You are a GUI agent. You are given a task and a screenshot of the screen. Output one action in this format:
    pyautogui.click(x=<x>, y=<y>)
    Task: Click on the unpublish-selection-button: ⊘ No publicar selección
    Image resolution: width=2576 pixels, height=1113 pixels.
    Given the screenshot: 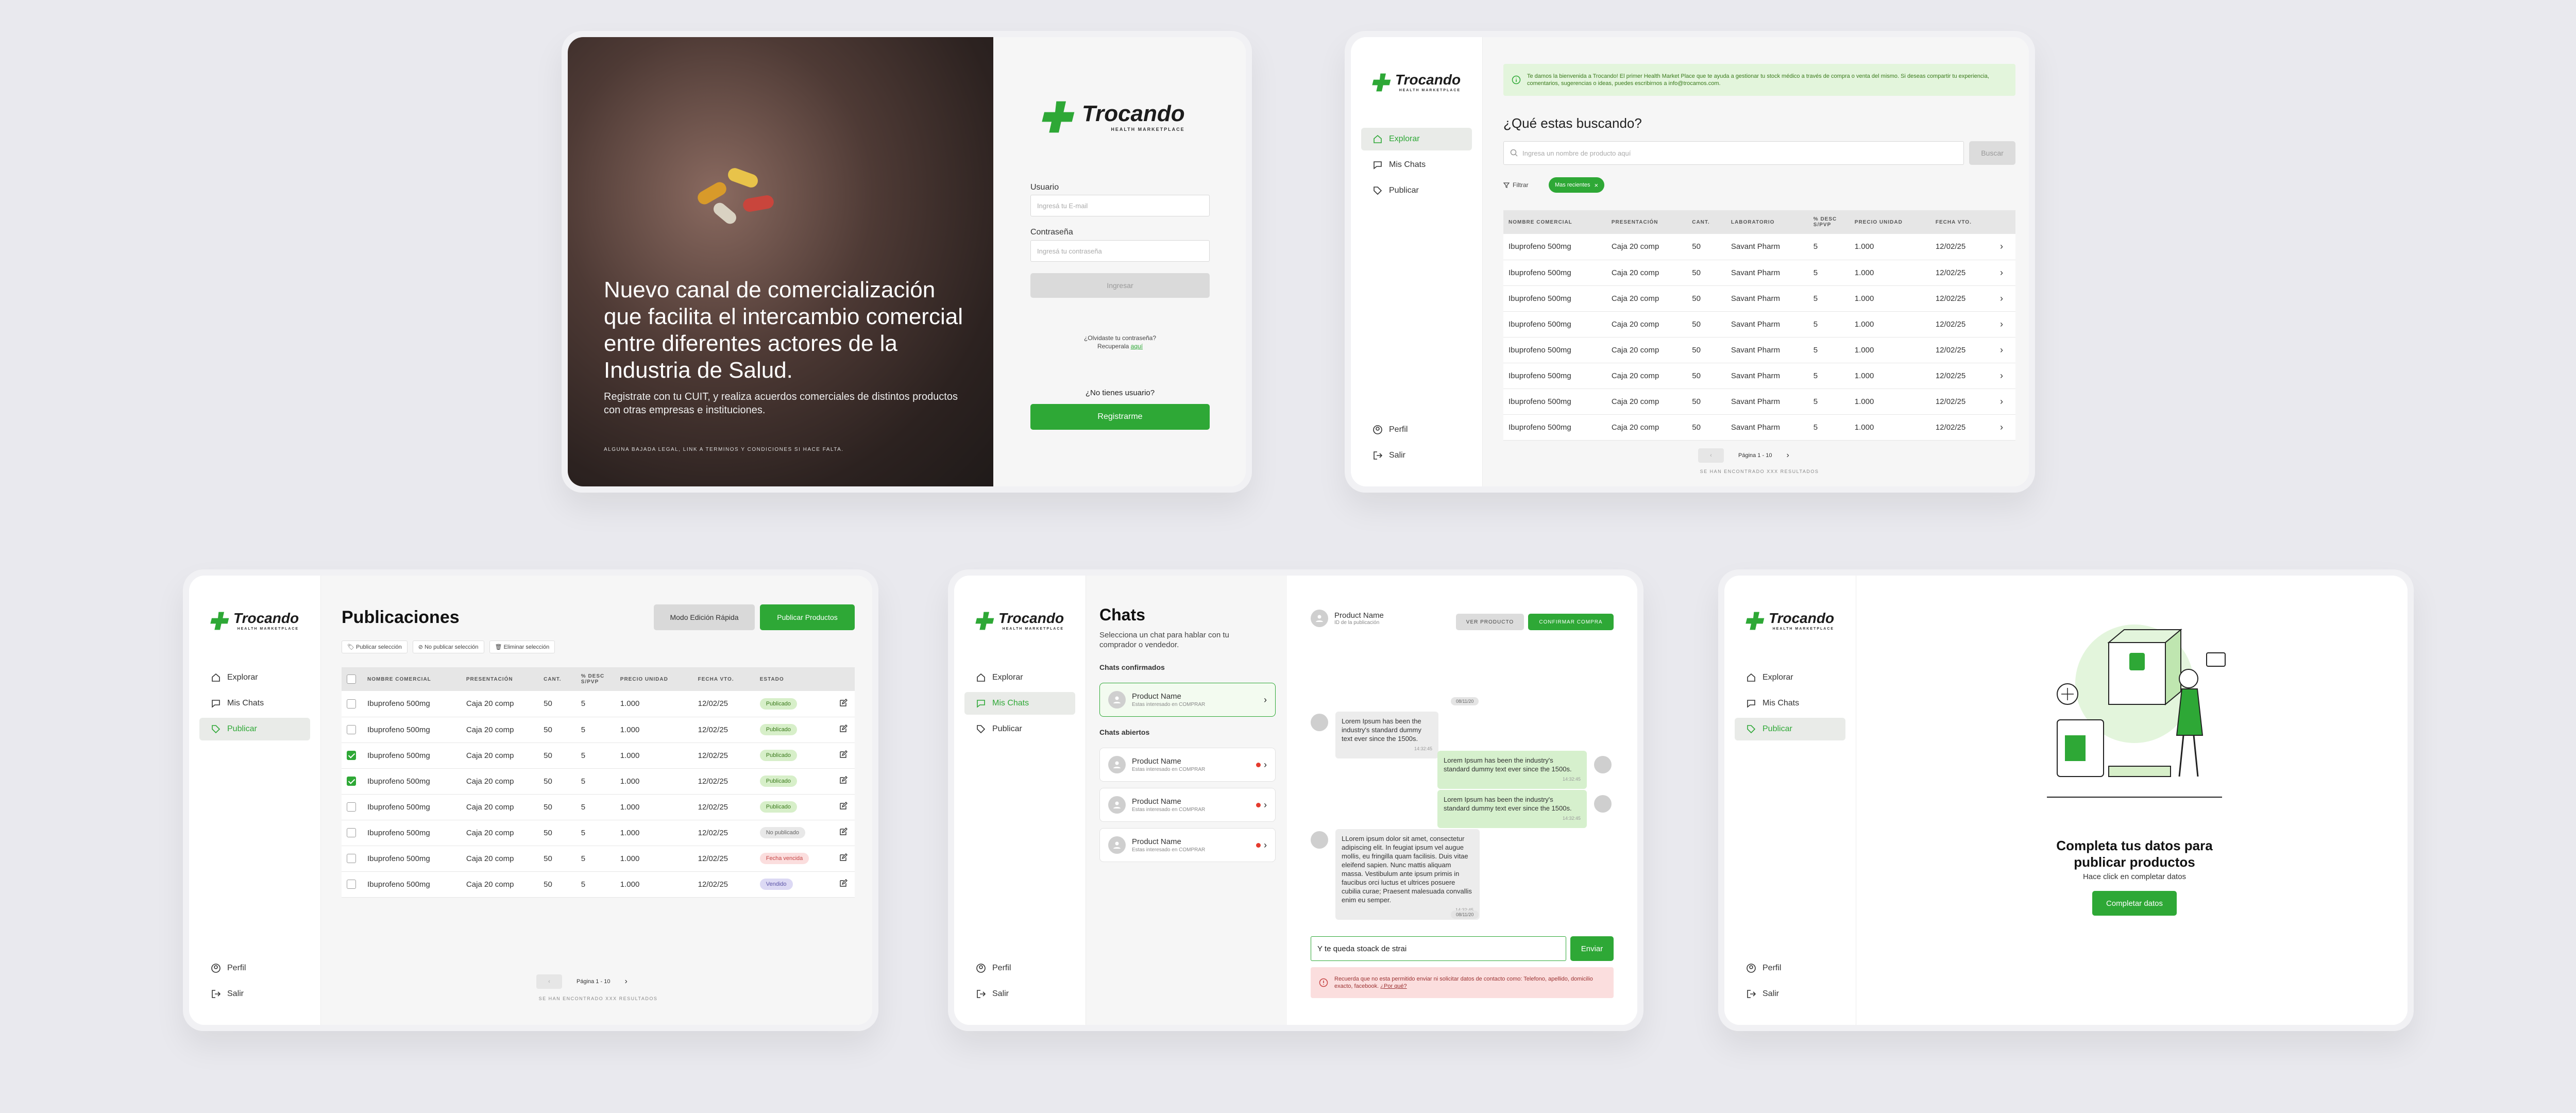 What is the action you would take?
    pyautogui.click(x=448, y=646)
    